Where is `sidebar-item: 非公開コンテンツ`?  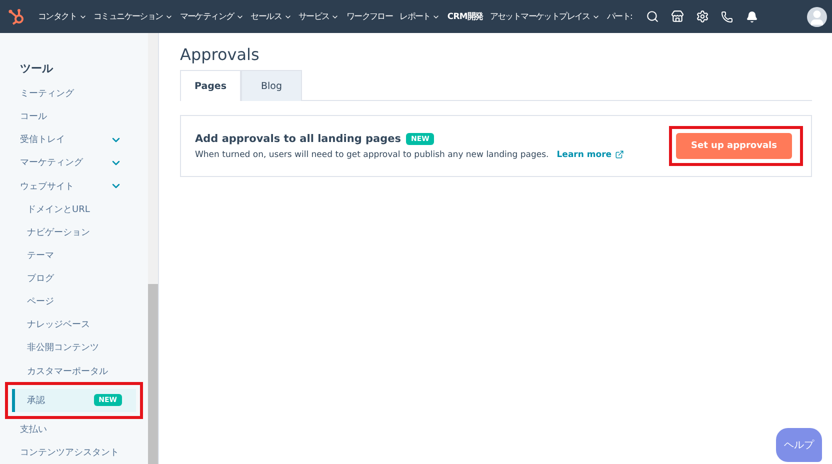 sidebar-item: 非公開コンテンツ is located at coordinates (74, 348).